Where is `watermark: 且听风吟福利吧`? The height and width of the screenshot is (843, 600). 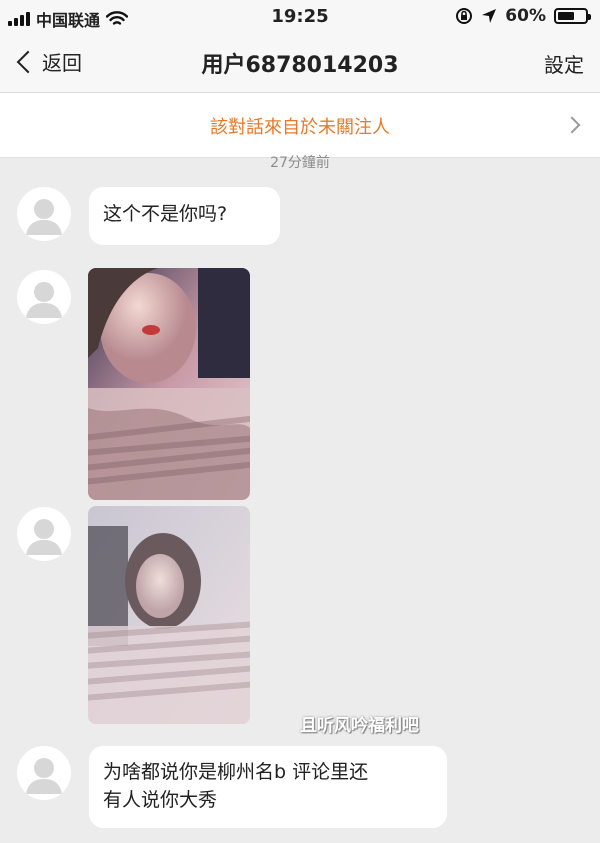
watermark: 且听风吟福利吧 is located at coordinates (359, 726).